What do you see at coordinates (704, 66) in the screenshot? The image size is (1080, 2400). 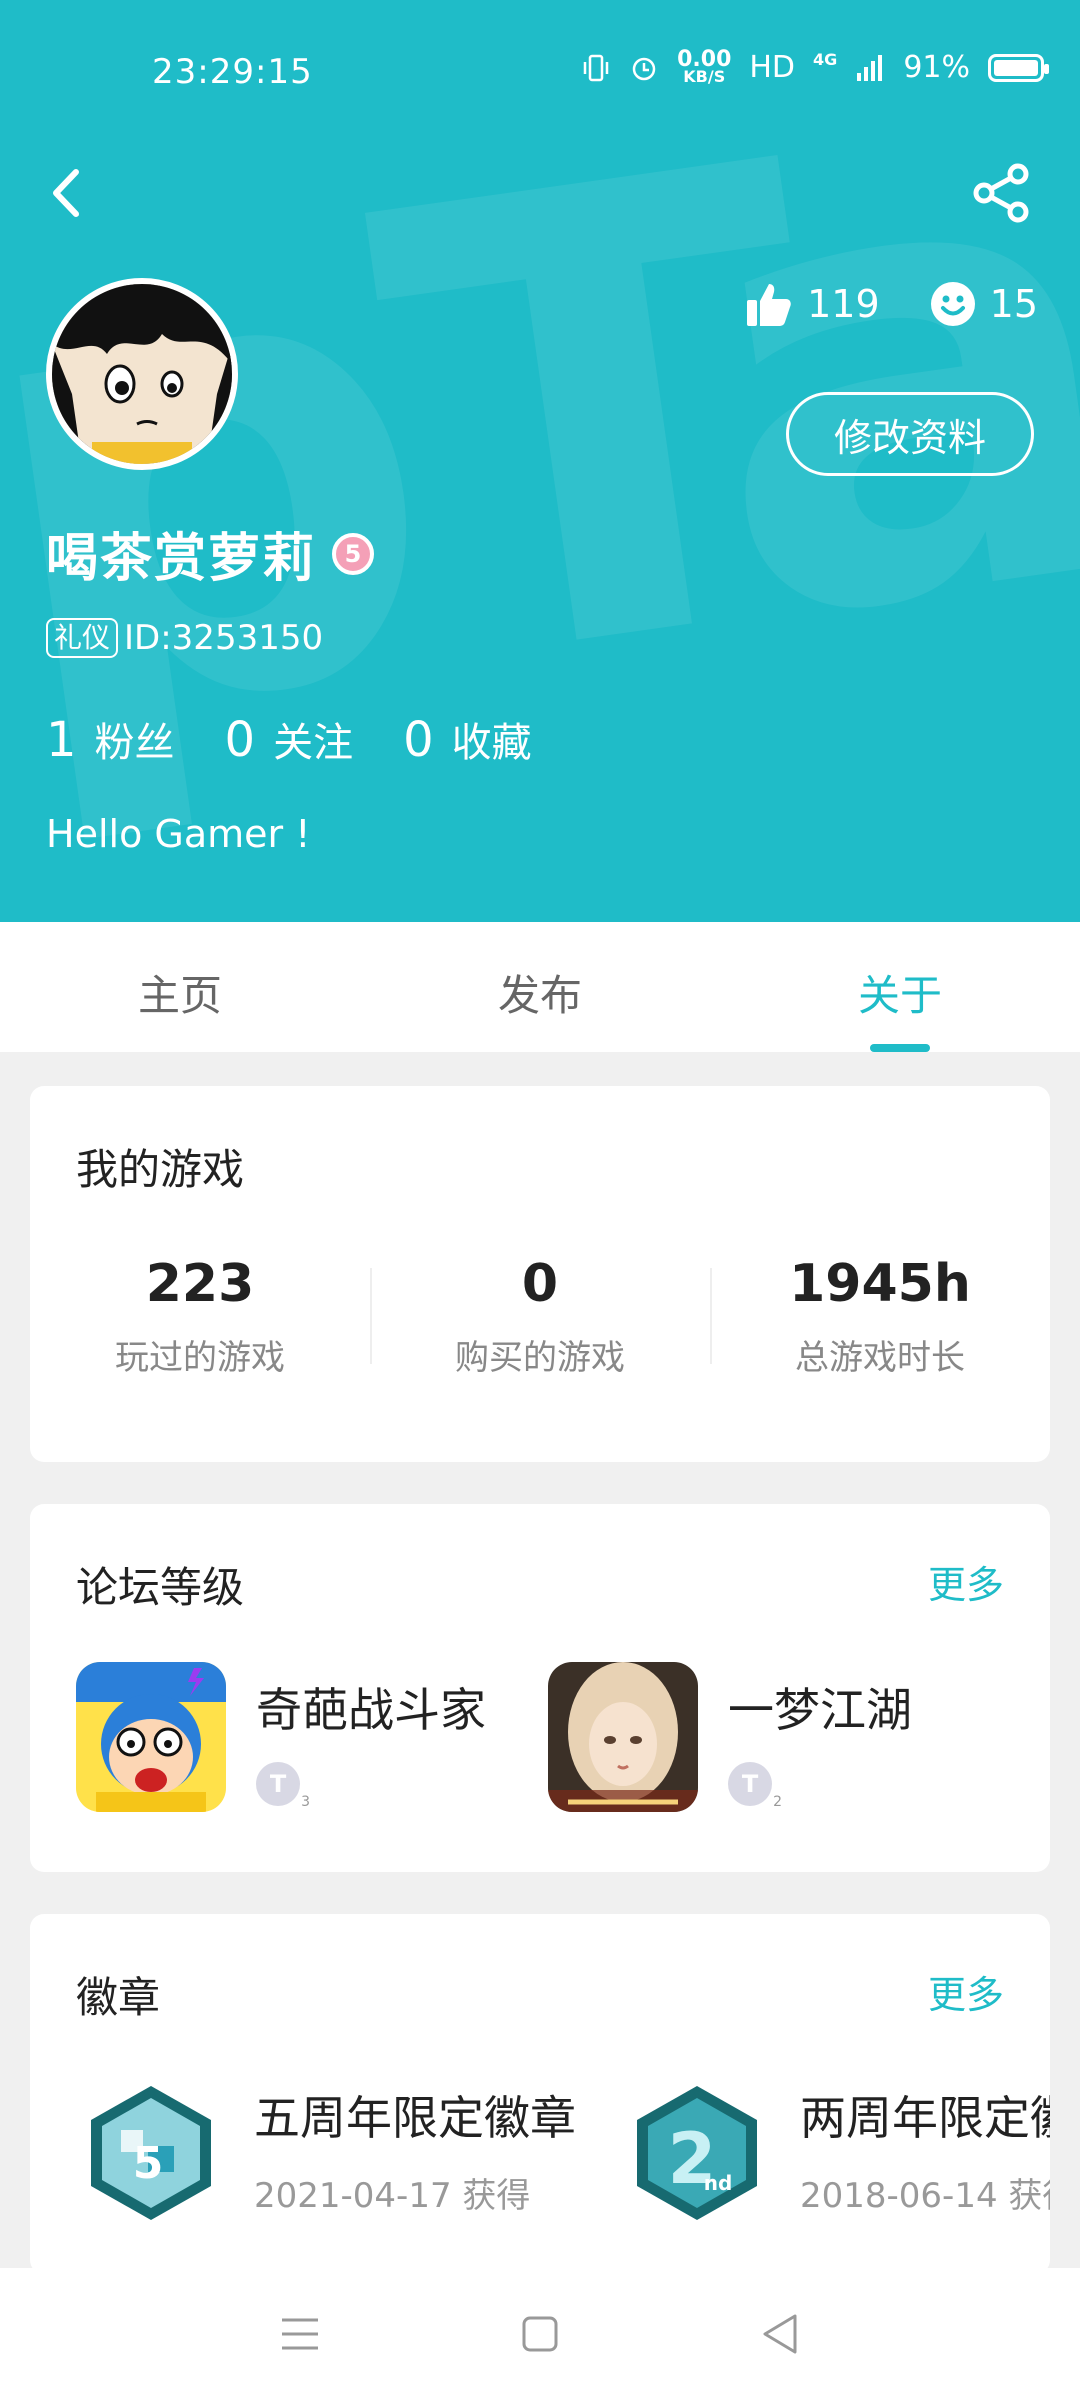 I see `net-speed: 0.00 KB/S` at bounding box center [704, 66].